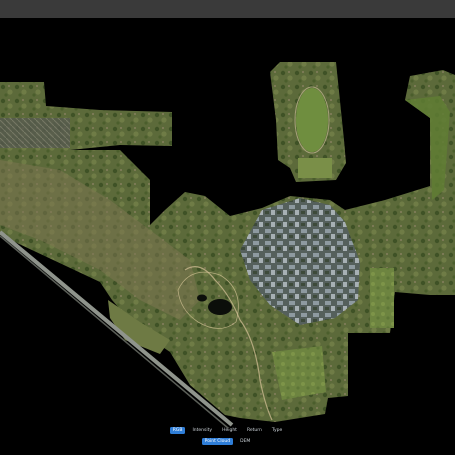 The height and width of the screenshot is (455, 455). Describe the element at coordinates (177, 430) in the screenshot. I see `color-mode-rgb-button: RGB` at that location.